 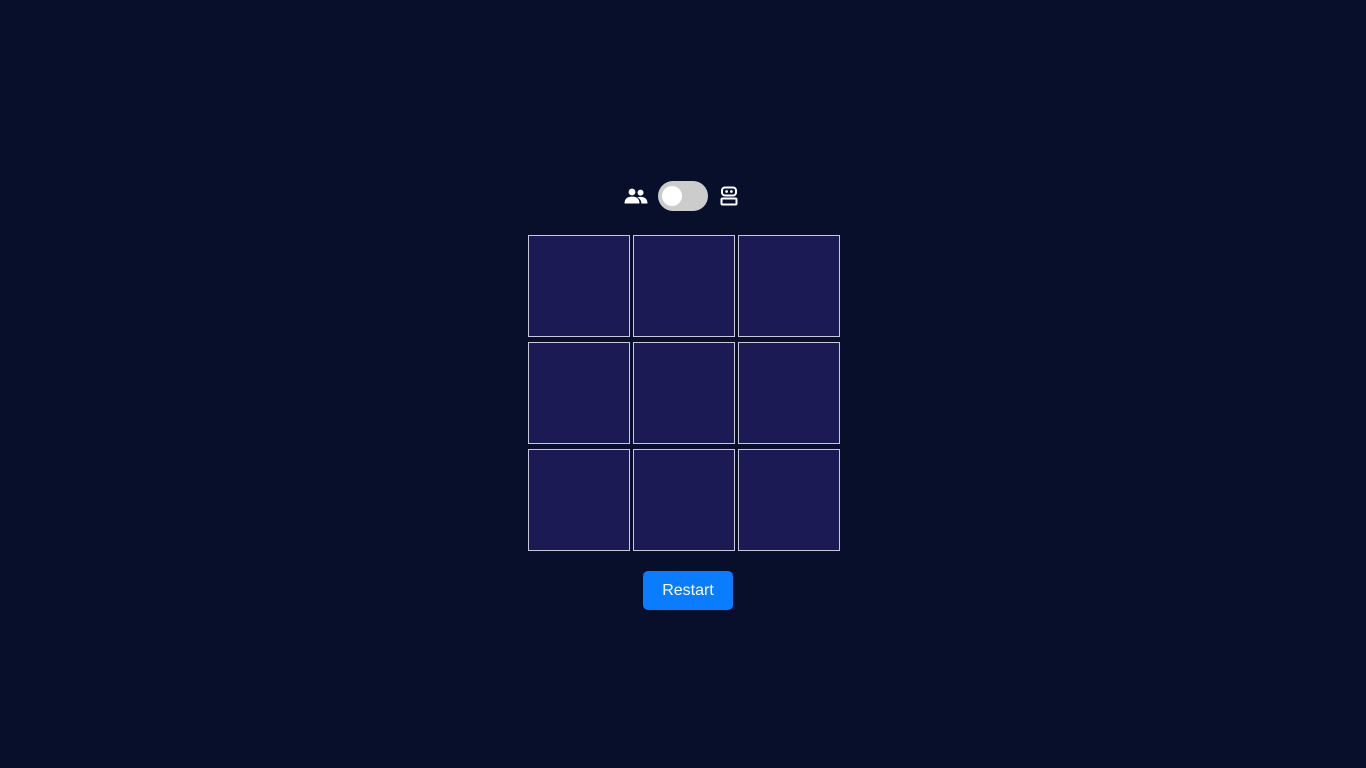 I want to click on game-mode-switcher, so click(x=684, y=196).